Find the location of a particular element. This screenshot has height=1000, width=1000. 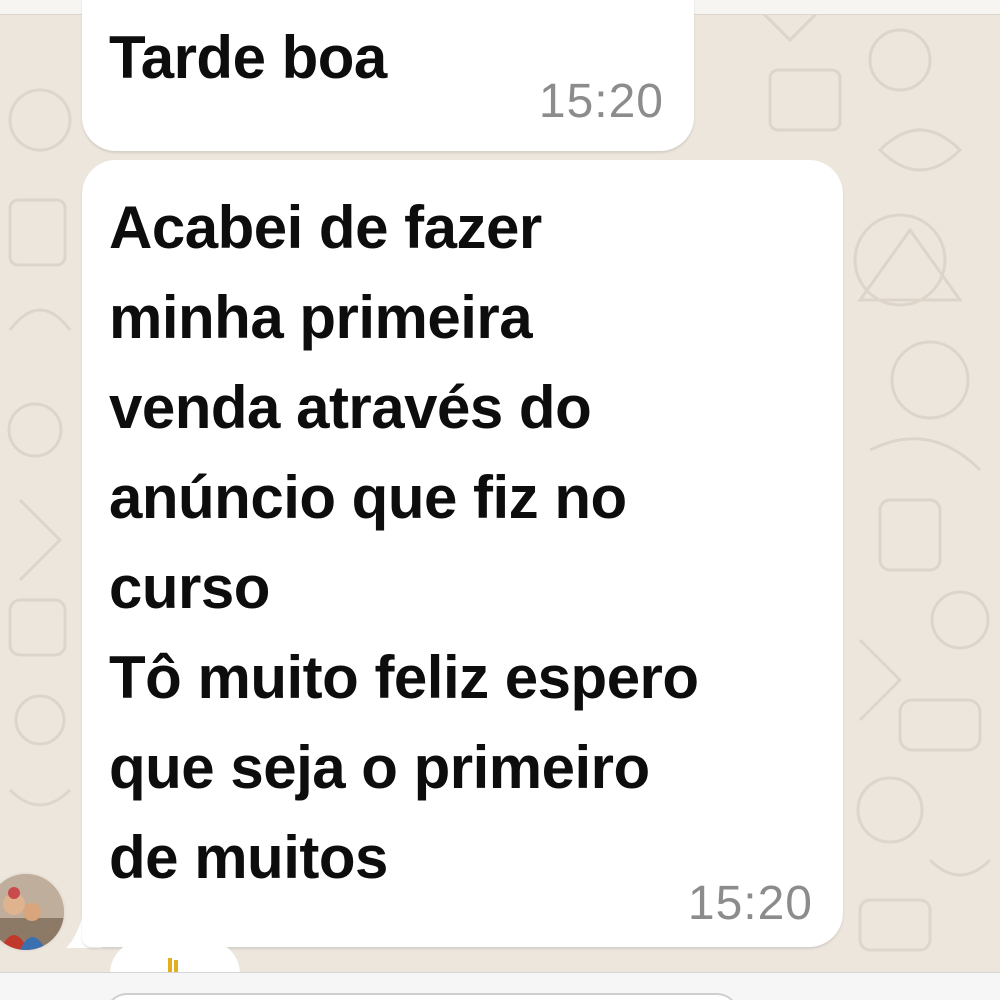

message-input is located at coordinates (422, 996).